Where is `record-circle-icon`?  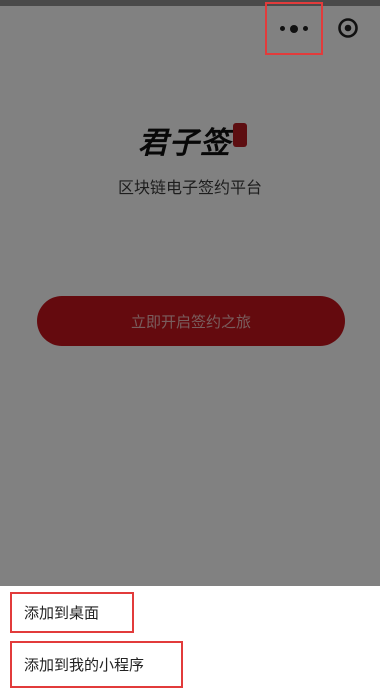
record-circle-icon is located at coordinates (348, 28).